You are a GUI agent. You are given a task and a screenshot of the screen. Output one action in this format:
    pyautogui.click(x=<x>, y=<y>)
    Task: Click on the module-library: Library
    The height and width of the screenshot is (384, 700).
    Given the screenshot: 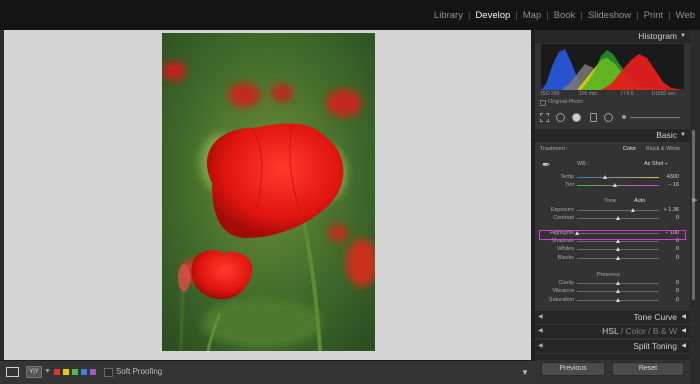 What is the action you would take?
    pyautogui.click(x=448, y=15)
    